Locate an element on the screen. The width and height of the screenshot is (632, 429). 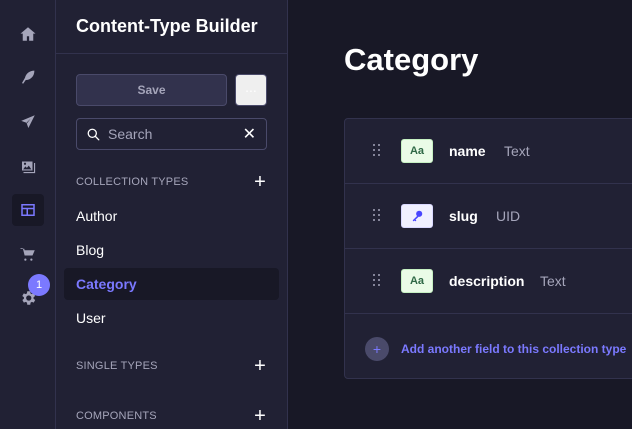
field-row-description: Aa description Text is located at coordinates (488, 281).